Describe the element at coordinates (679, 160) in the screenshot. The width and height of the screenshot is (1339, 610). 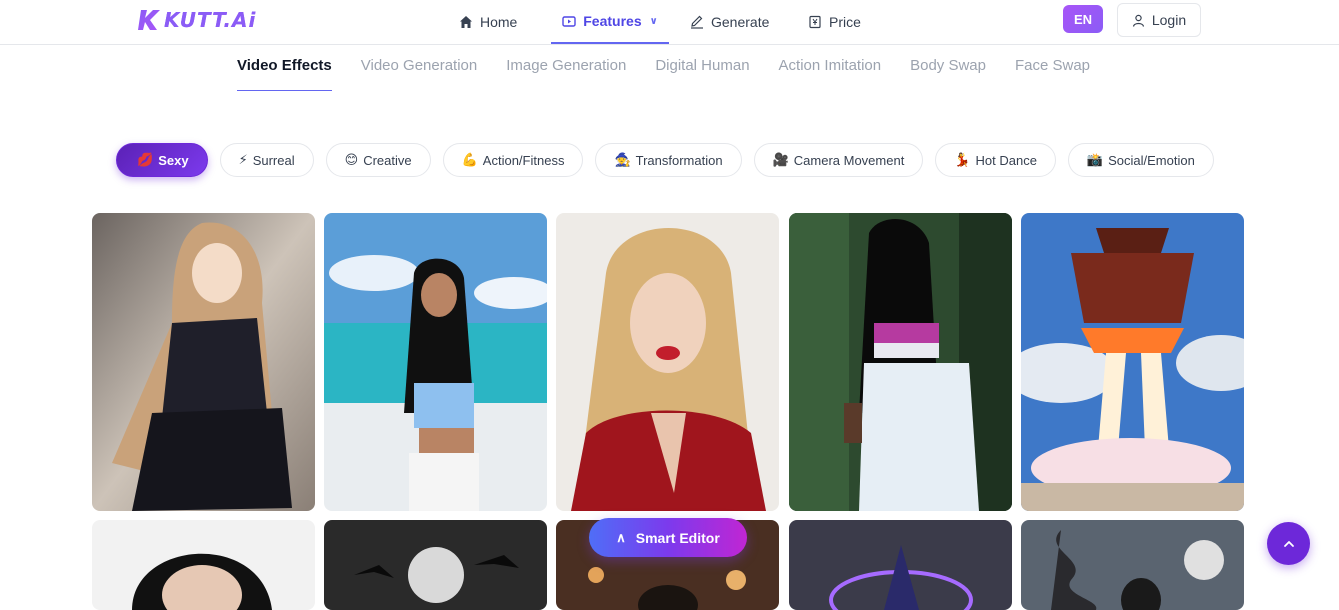
I see `chip-label: Transformation` at that location.